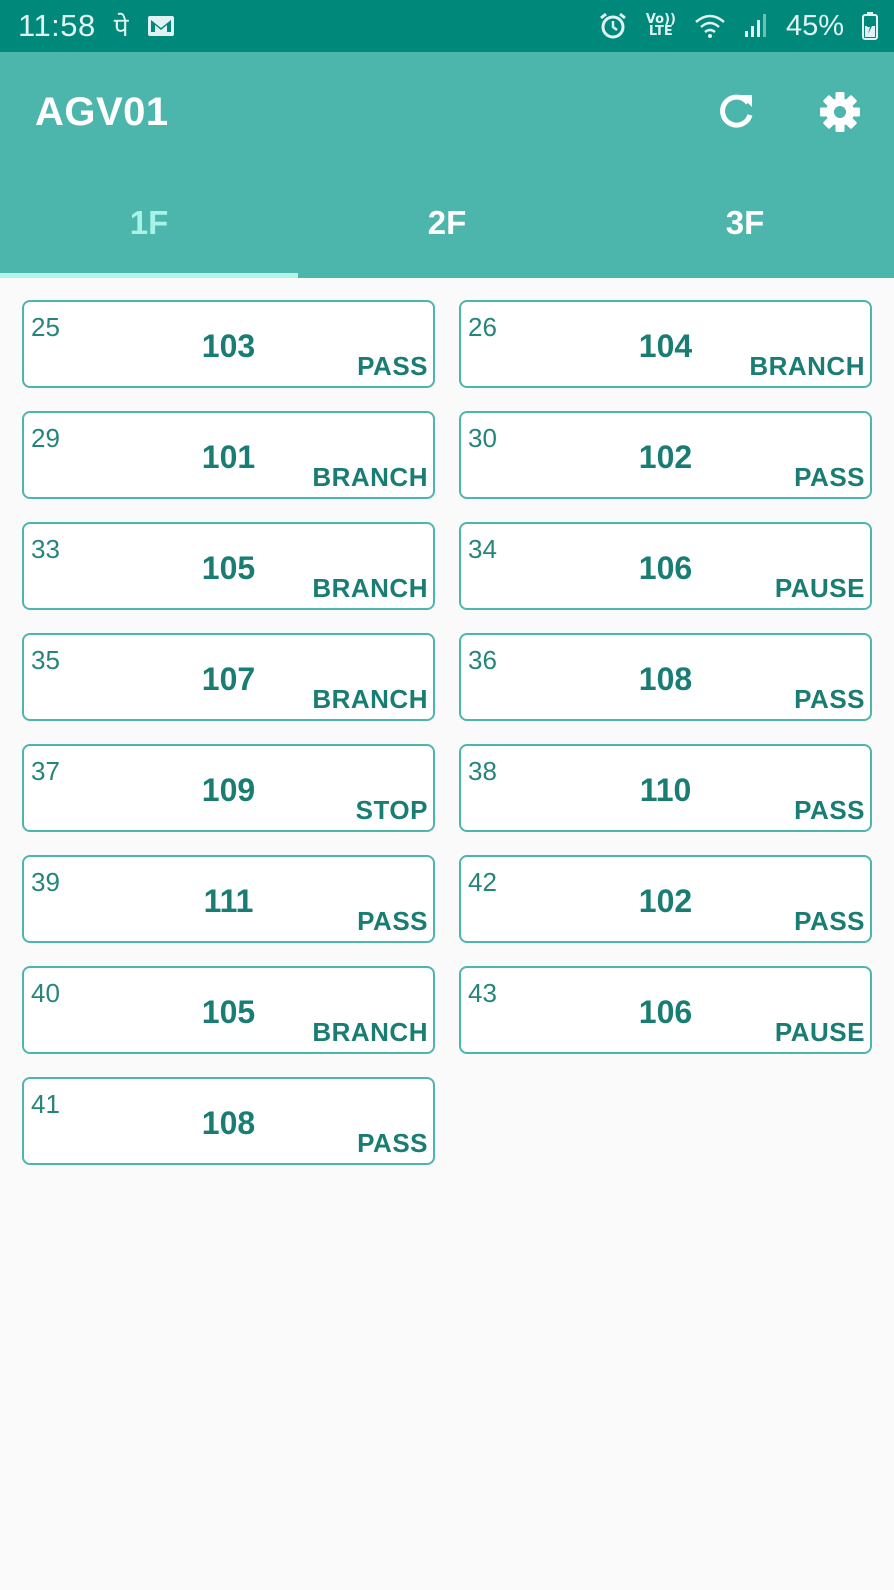 This screenshot has width=894, height=1590. What do you see at coordinates (391, 810) in the screenshot?
I see `card-status: STOP` at bounding box center [391, 810].